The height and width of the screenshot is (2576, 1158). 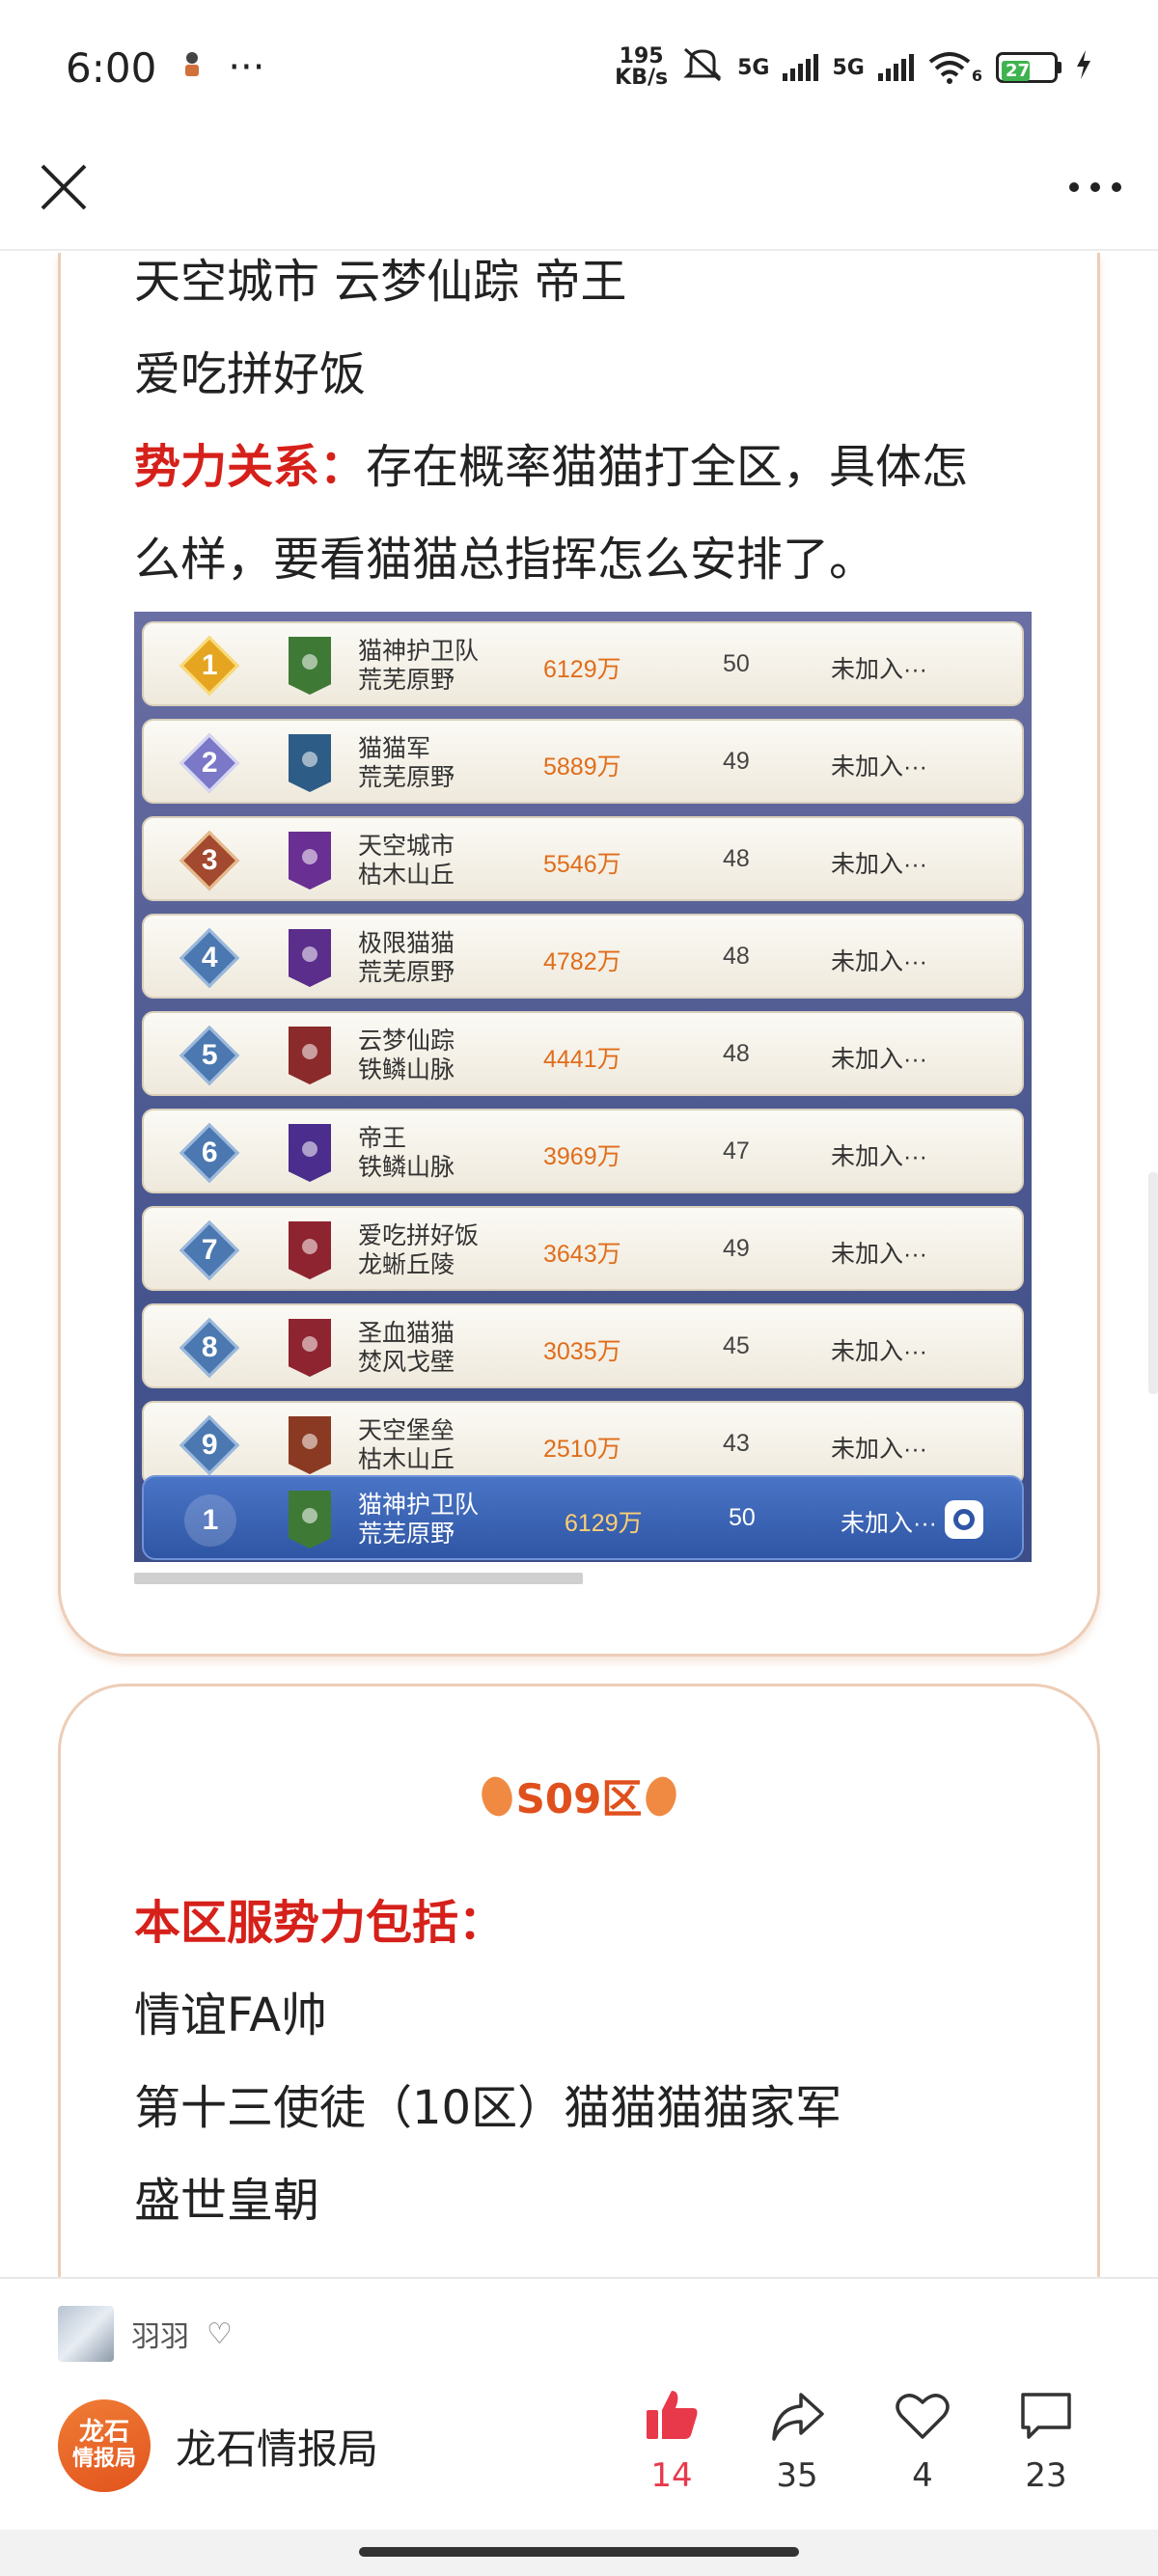 I want to click on leaderboard-guild-name: 猫猫军, so click(x=394, y=748).